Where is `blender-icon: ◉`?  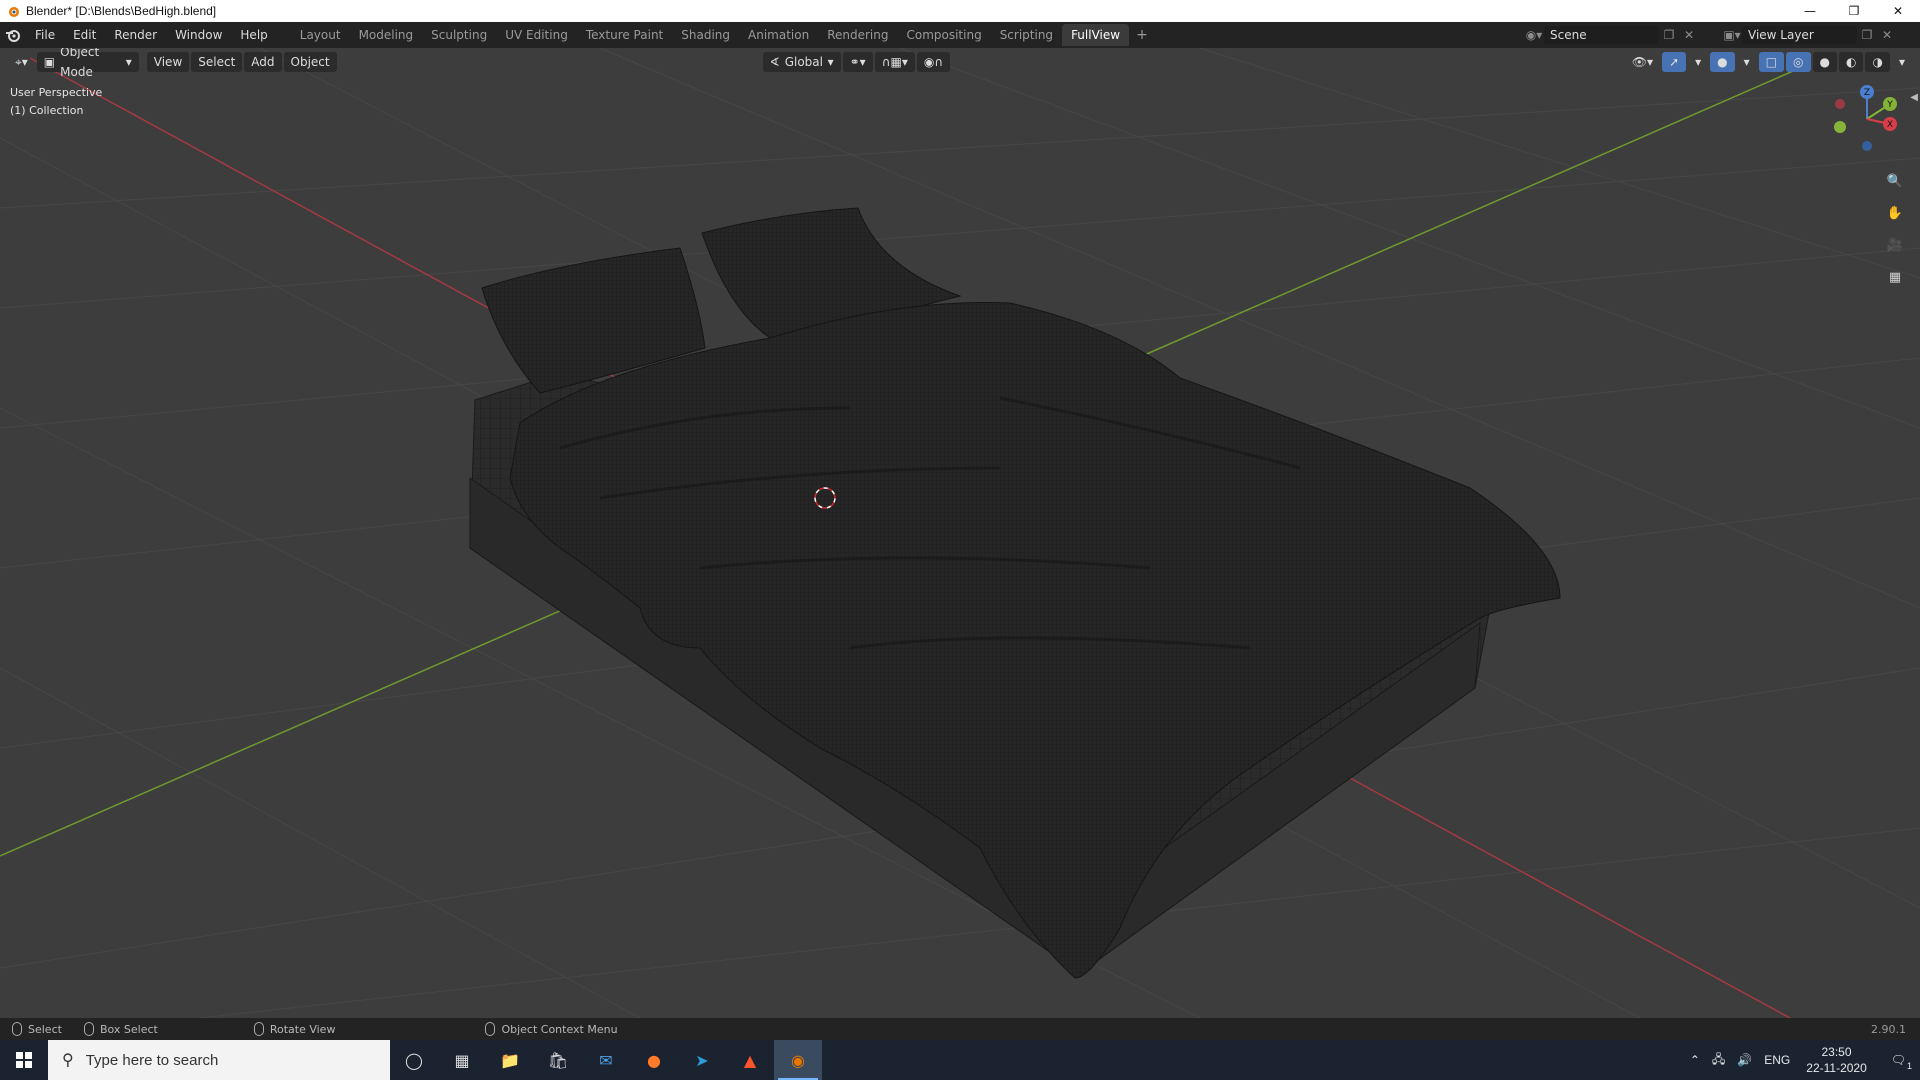
blender-icon: ◉ is located at coordinates (798, 1060).